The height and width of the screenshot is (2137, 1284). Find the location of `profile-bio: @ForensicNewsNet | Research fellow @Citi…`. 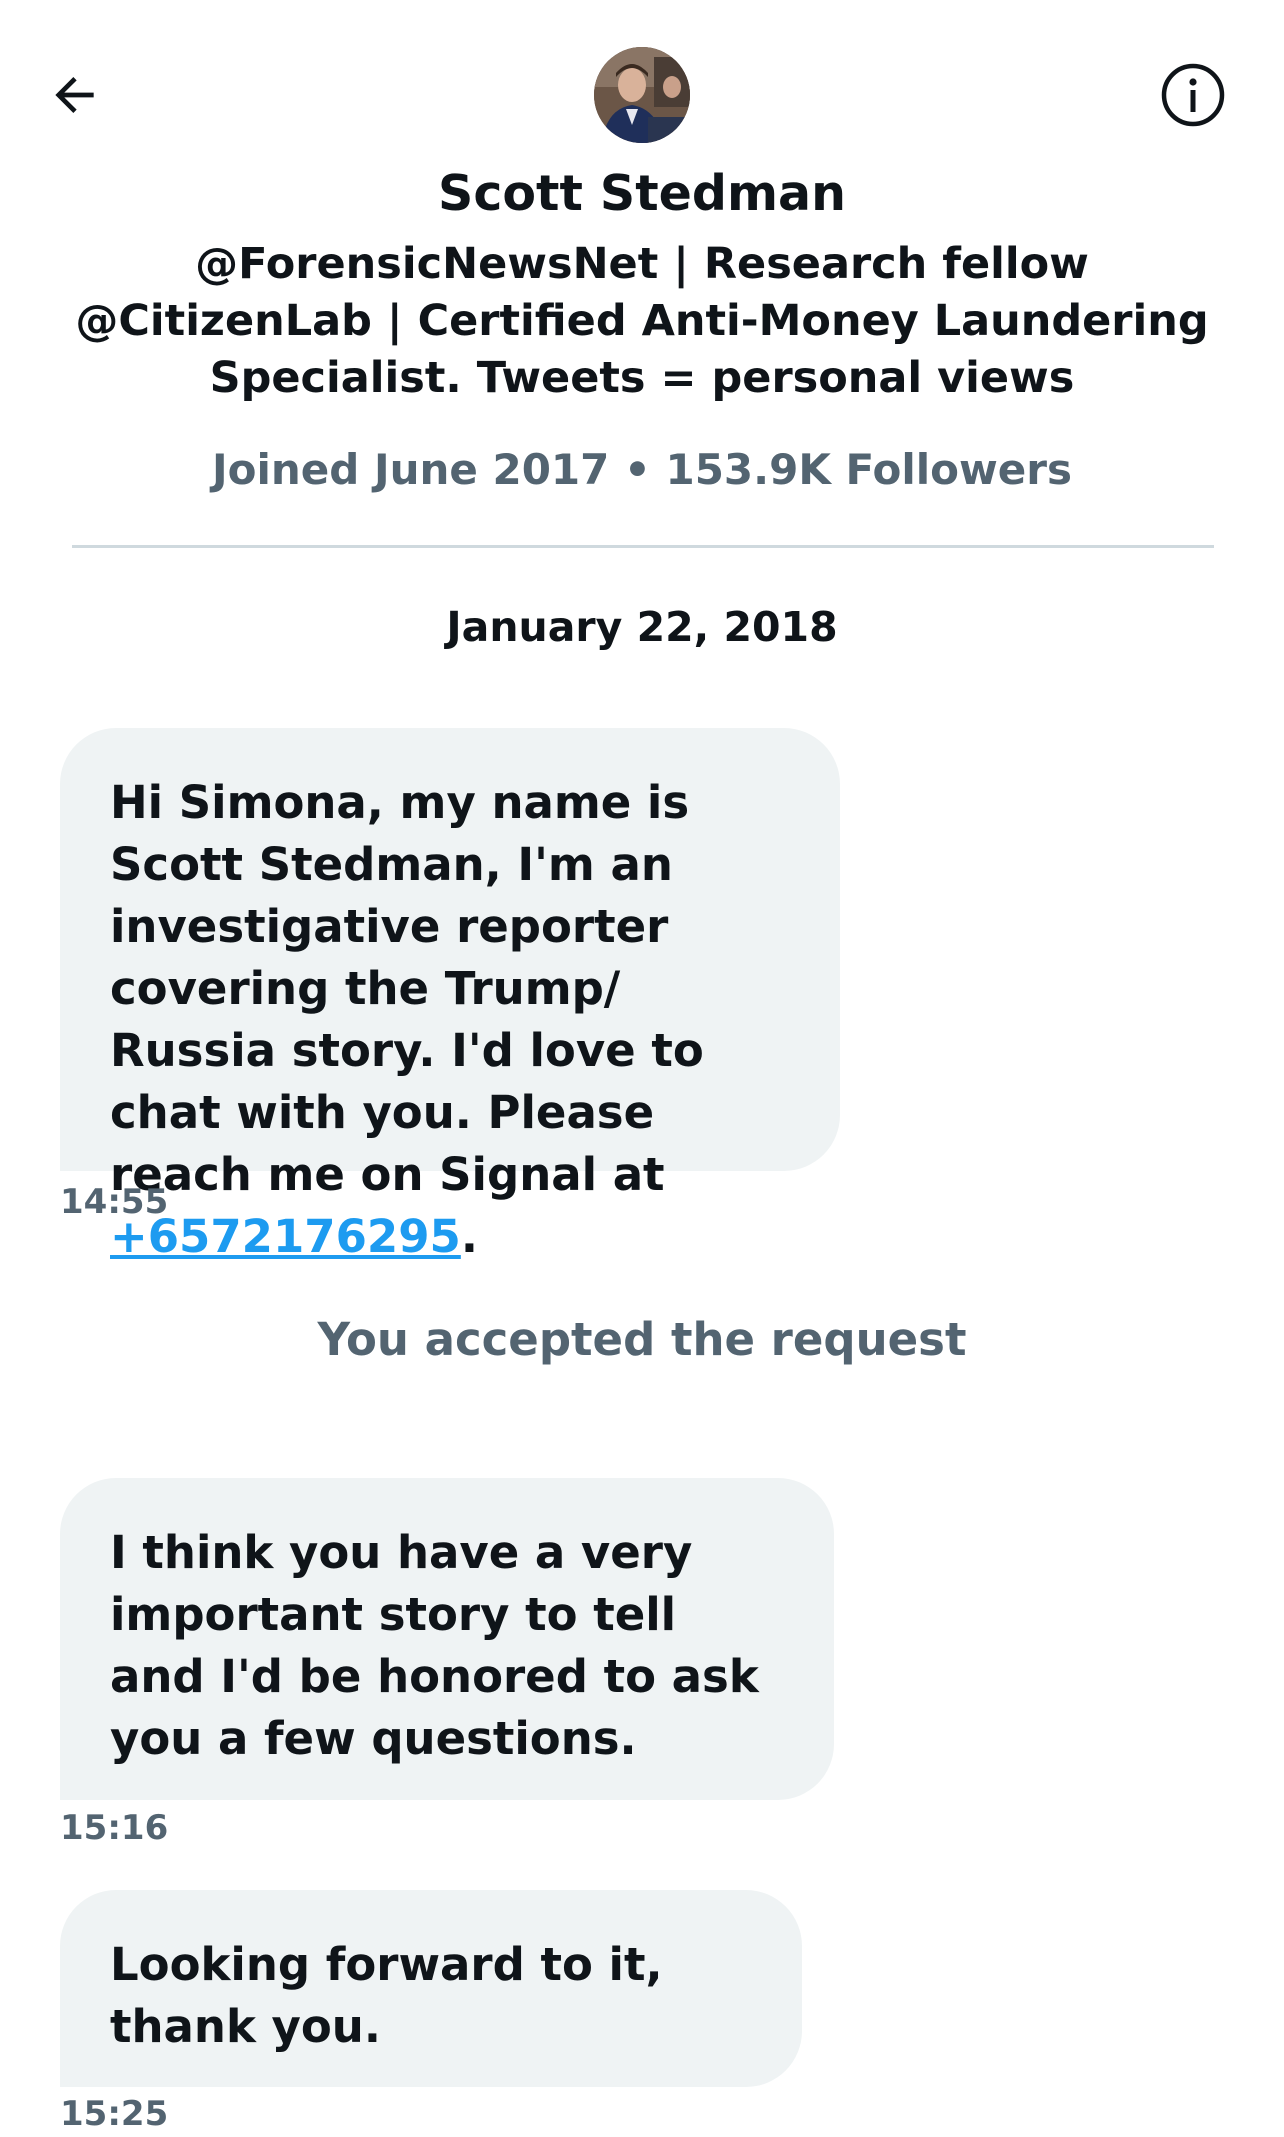

profile-bio: @ForensicNewsNet | Research fellow @Citi… is located at coordinates (642, 321).